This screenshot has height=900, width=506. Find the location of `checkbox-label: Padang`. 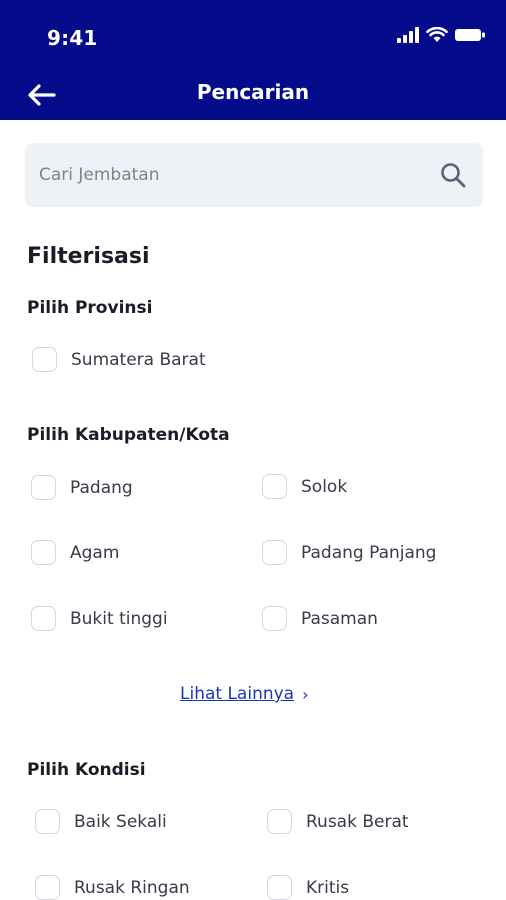

checkbox-label: Padang is located at coordinates (101, 487).